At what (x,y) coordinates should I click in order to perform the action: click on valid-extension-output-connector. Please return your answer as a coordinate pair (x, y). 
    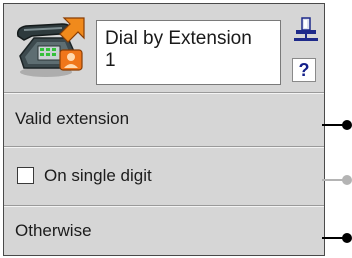
    Looking at the image, I should click on (337, 125).